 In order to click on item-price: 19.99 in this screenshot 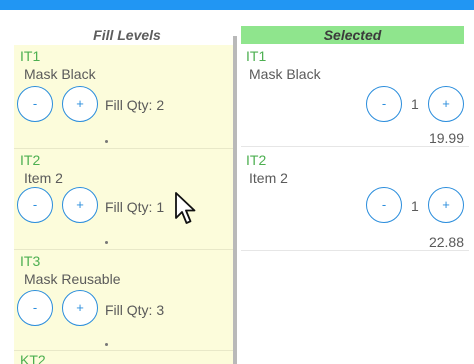, I will do `click(446, 138)`.